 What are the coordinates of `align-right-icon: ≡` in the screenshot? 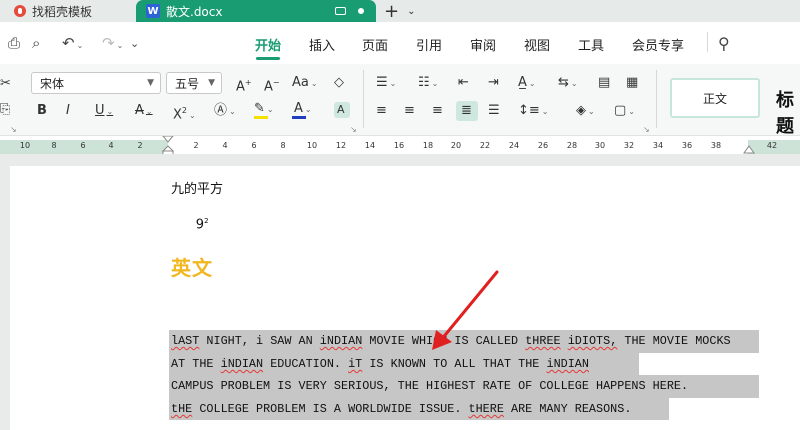 It's located at (437, 111).